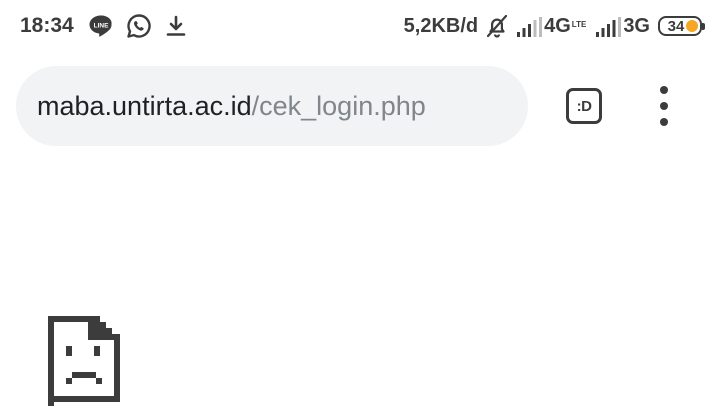 The width and height of the screenshot is (720, 411). I want to click on battery-icon: 34, so click(681, 26).